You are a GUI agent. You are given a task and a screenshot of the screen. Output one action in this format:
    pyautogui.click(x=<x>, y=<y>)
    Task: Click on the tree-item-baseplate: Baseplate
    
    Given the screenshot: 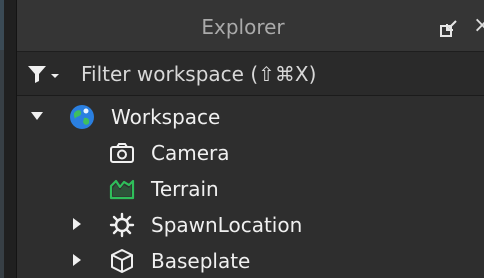 What is the action you would take?
    pyautogui.click(x=250, y=260)
    